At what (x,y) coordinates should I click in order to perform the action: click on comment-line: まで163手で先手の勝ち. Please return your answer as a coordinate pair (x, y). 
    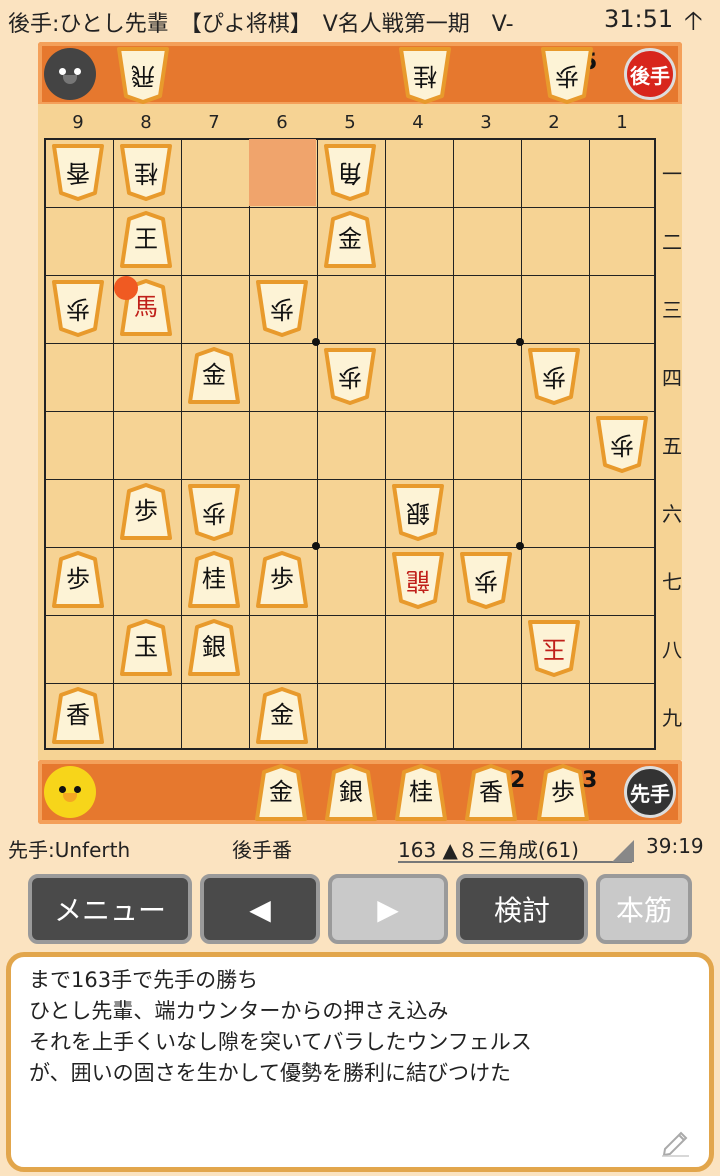
    Looking at the image, I should click on (144, 980).